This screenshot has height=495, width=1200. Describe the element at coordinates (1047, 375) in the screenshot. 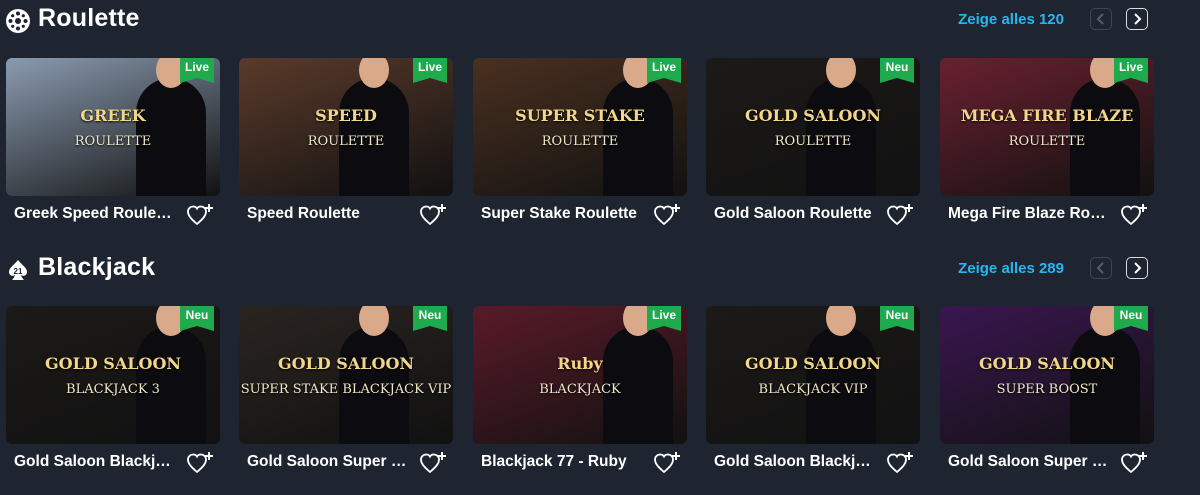

I see `game-thumbnail: GOLD SALOON SUPER BOOST Neu` at that location.